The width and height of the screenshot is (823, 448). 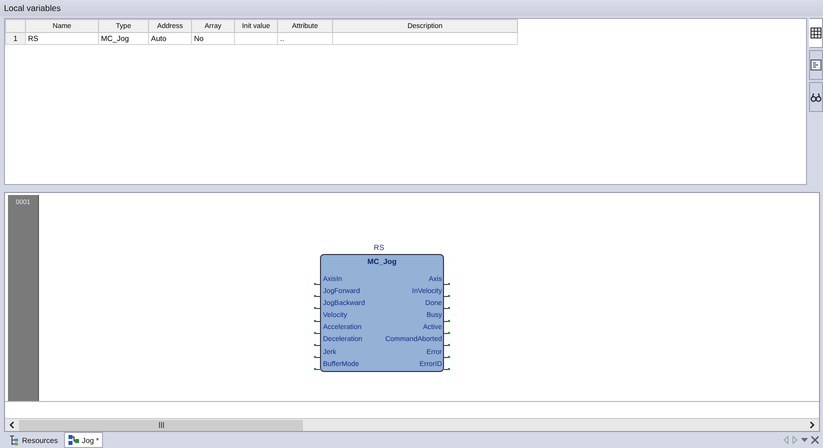 I want to click on program-icon, so click(x=74, y=440).